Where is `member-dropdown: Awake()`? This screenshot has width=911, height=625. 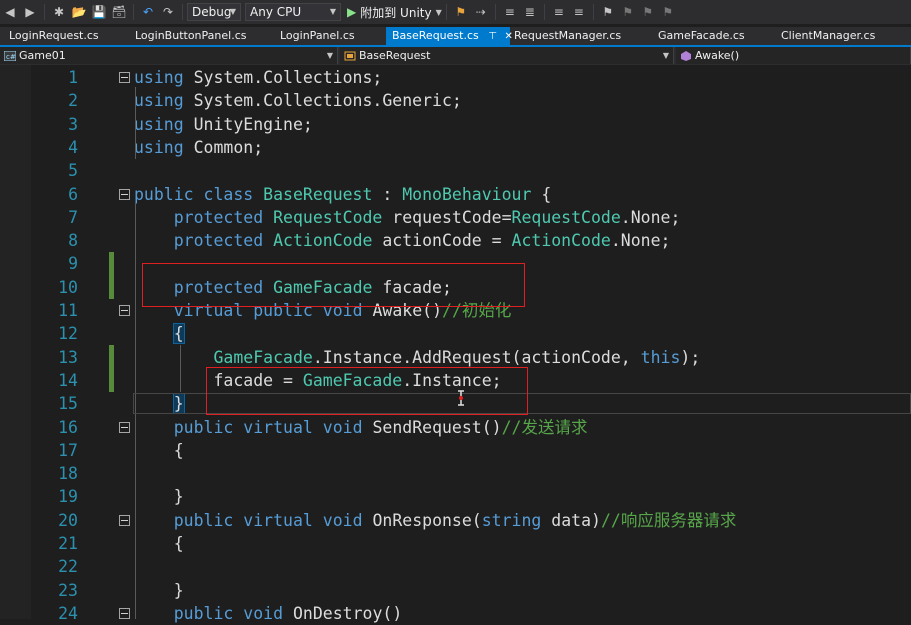 member-dropdown: Awake() is located at coordinates (793, 55).